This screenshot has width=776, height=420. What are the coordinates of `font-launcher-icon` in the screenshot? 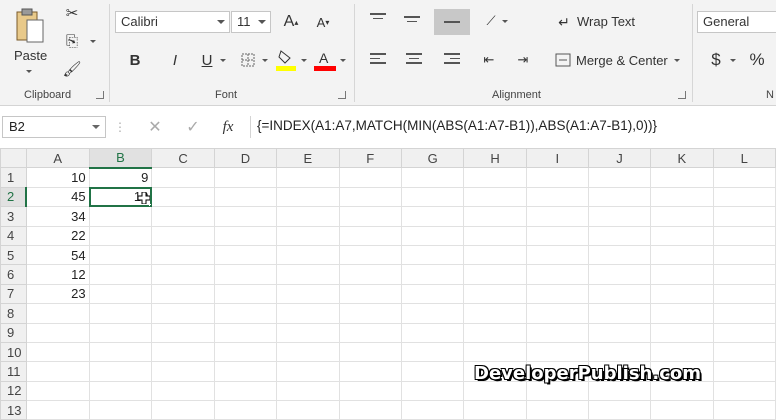 It's located at (342, 95).